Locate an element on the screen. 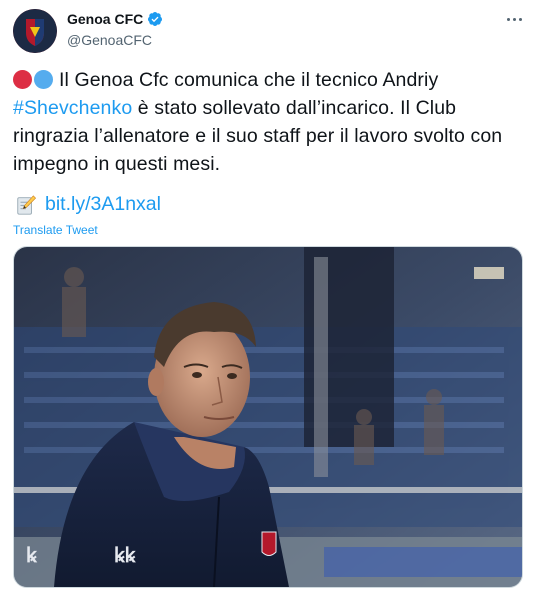 The image size is (533, 603). verified-badge-icon is located at coordinates (155, 19).